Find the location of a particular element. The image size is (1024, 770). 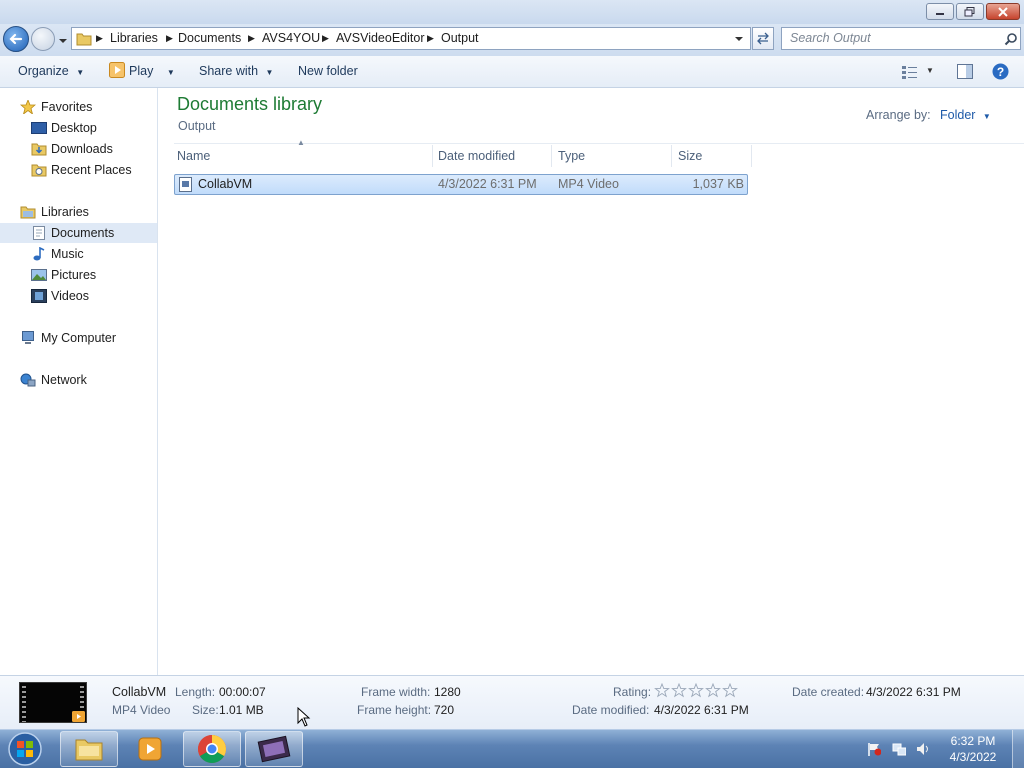

documents-icon is located at coordinates (39, 233).